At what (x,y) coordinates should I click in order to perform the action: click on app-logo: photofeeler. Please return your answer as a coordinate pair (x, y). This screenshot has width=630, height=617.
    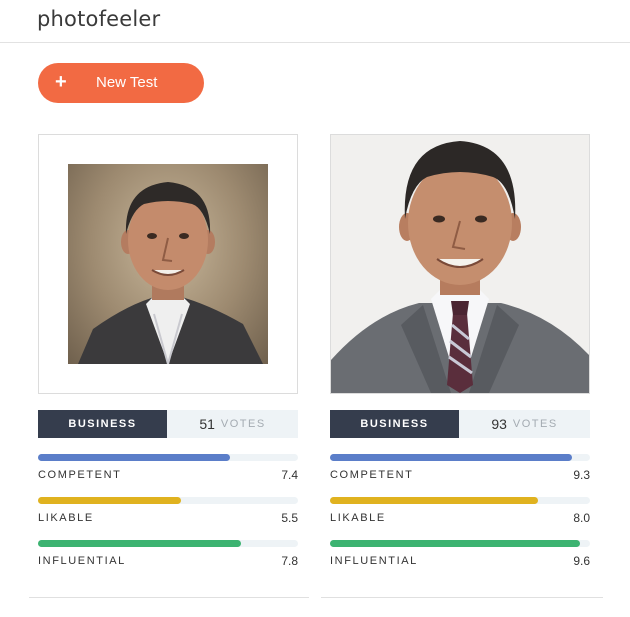
    Looking at the image, I should click on (98, 19).